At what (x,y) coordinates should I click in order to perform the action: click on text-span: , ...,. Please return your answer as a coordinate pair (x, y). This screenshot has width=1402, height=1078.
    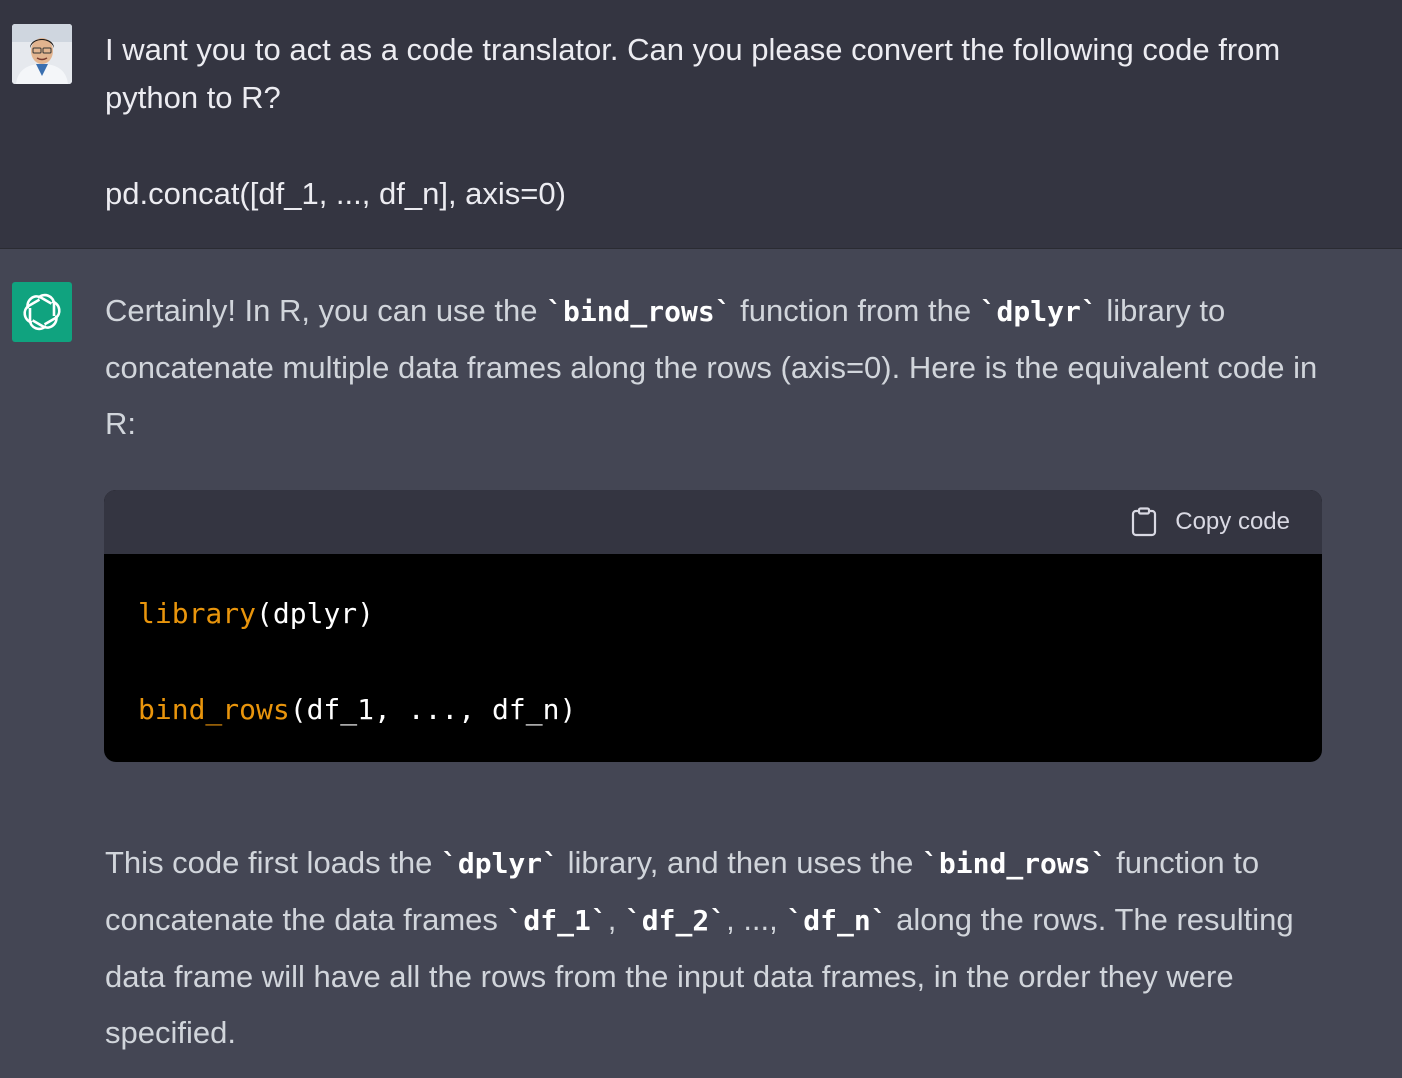
    Looking at the image, I should click on (756, 919).